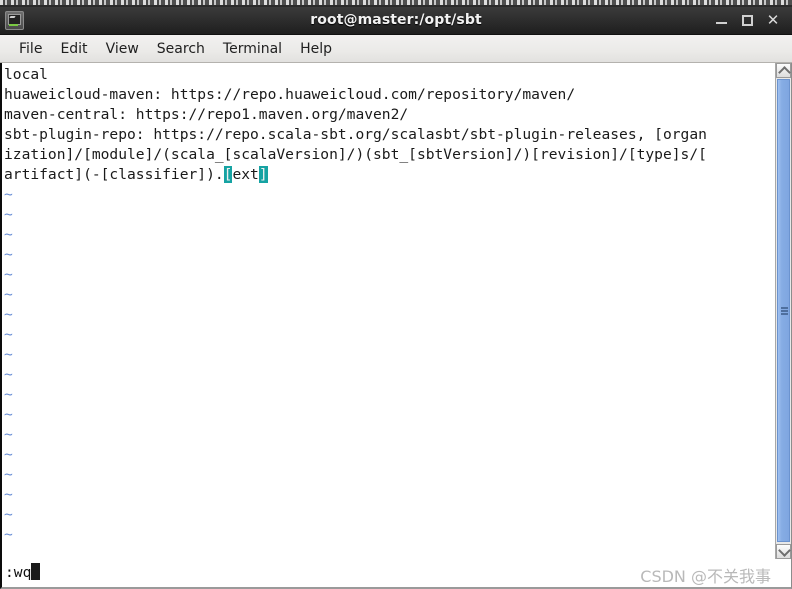 The height and width of the screenshot is (589, 792). Describe the element at coordinates (396, 574) in the screenshot. I see `vim-command-line: :wq CSDN @不关我事` at that location.